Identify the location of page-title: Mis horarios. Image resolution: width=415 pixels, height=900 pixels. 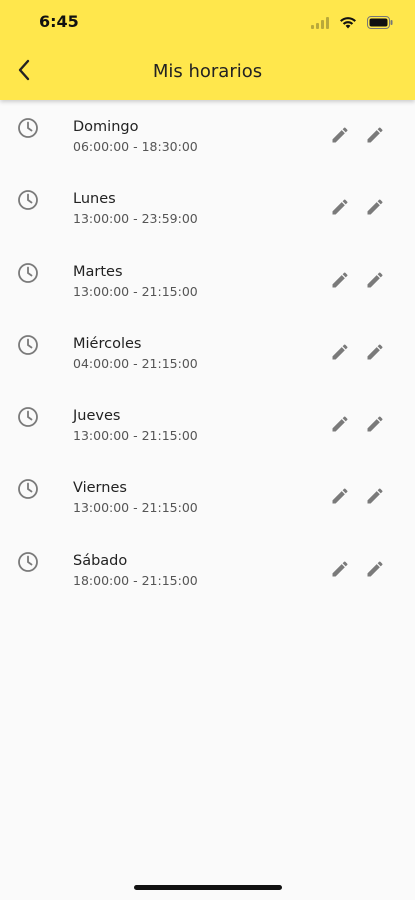
(207, 71).